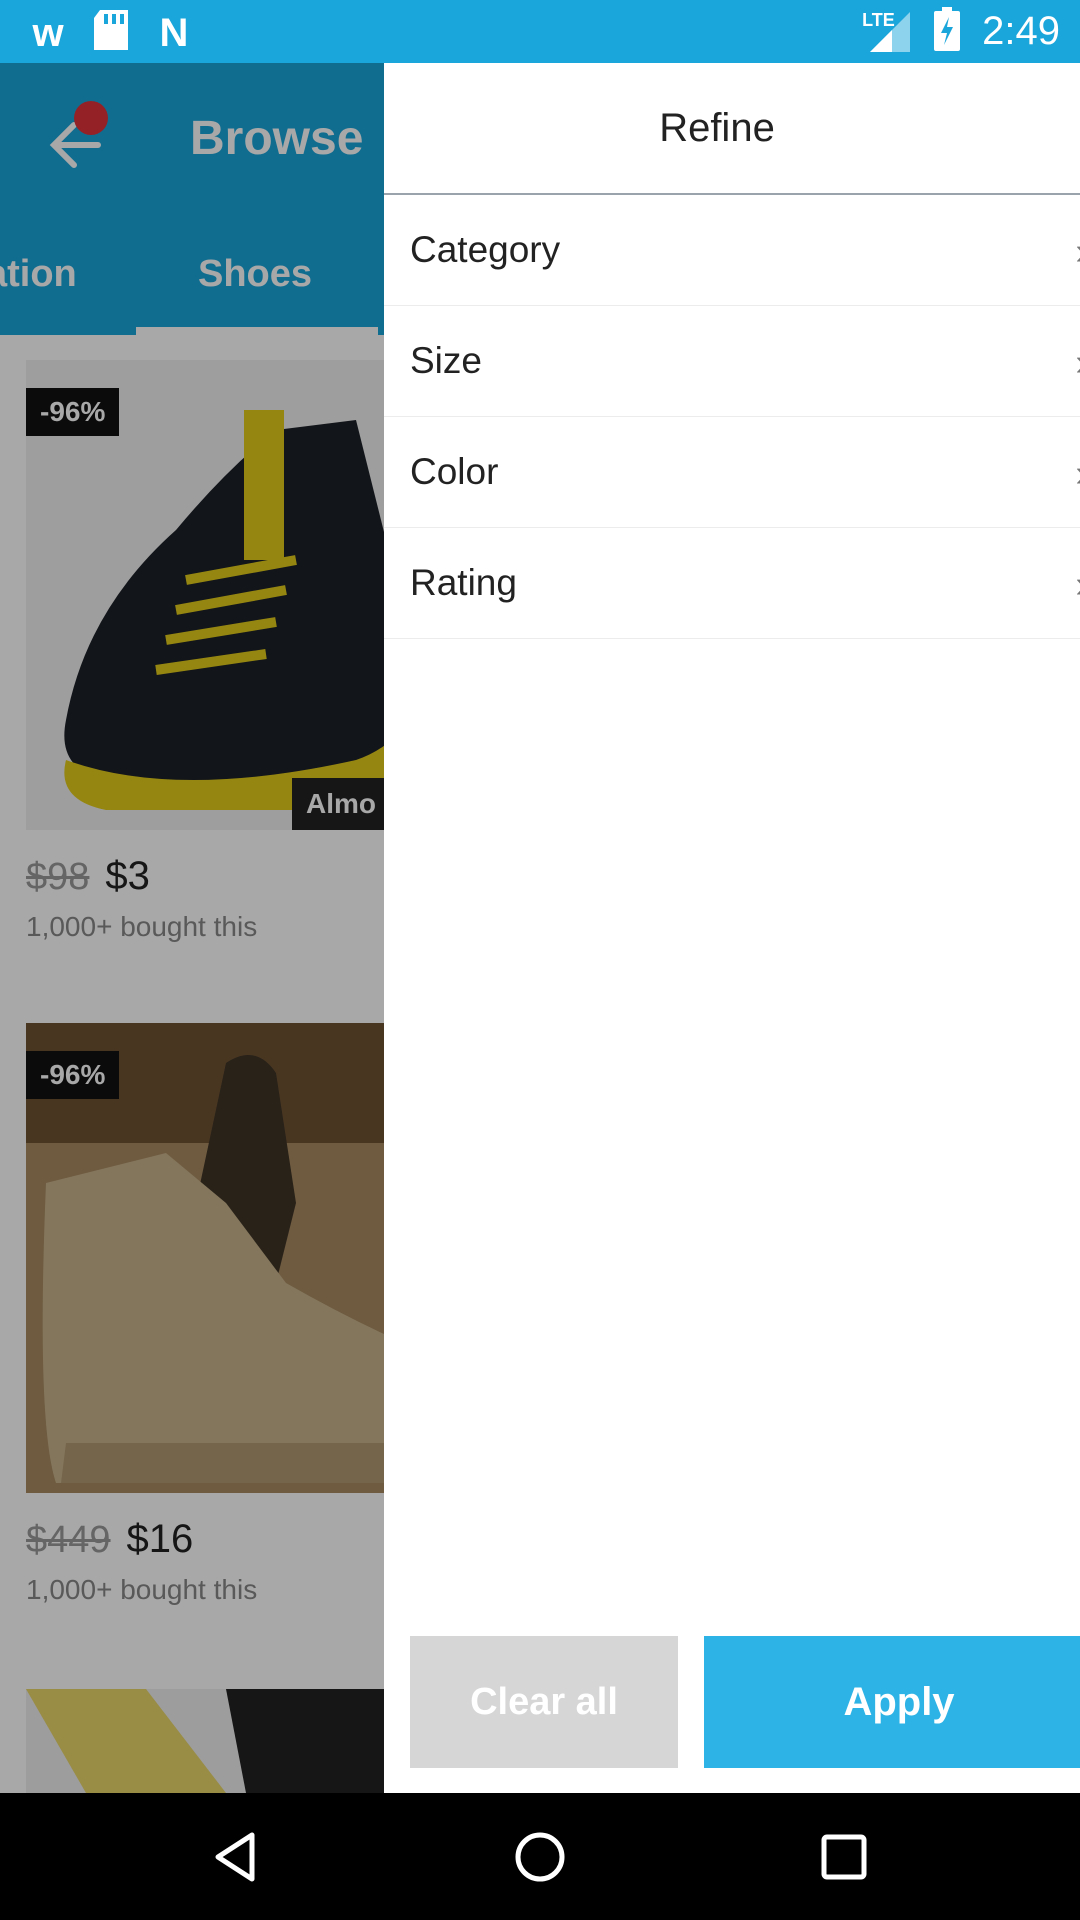 This screenshot has height=1920, width=1080. I want to click on sd-card-icon, so click(111, 32).